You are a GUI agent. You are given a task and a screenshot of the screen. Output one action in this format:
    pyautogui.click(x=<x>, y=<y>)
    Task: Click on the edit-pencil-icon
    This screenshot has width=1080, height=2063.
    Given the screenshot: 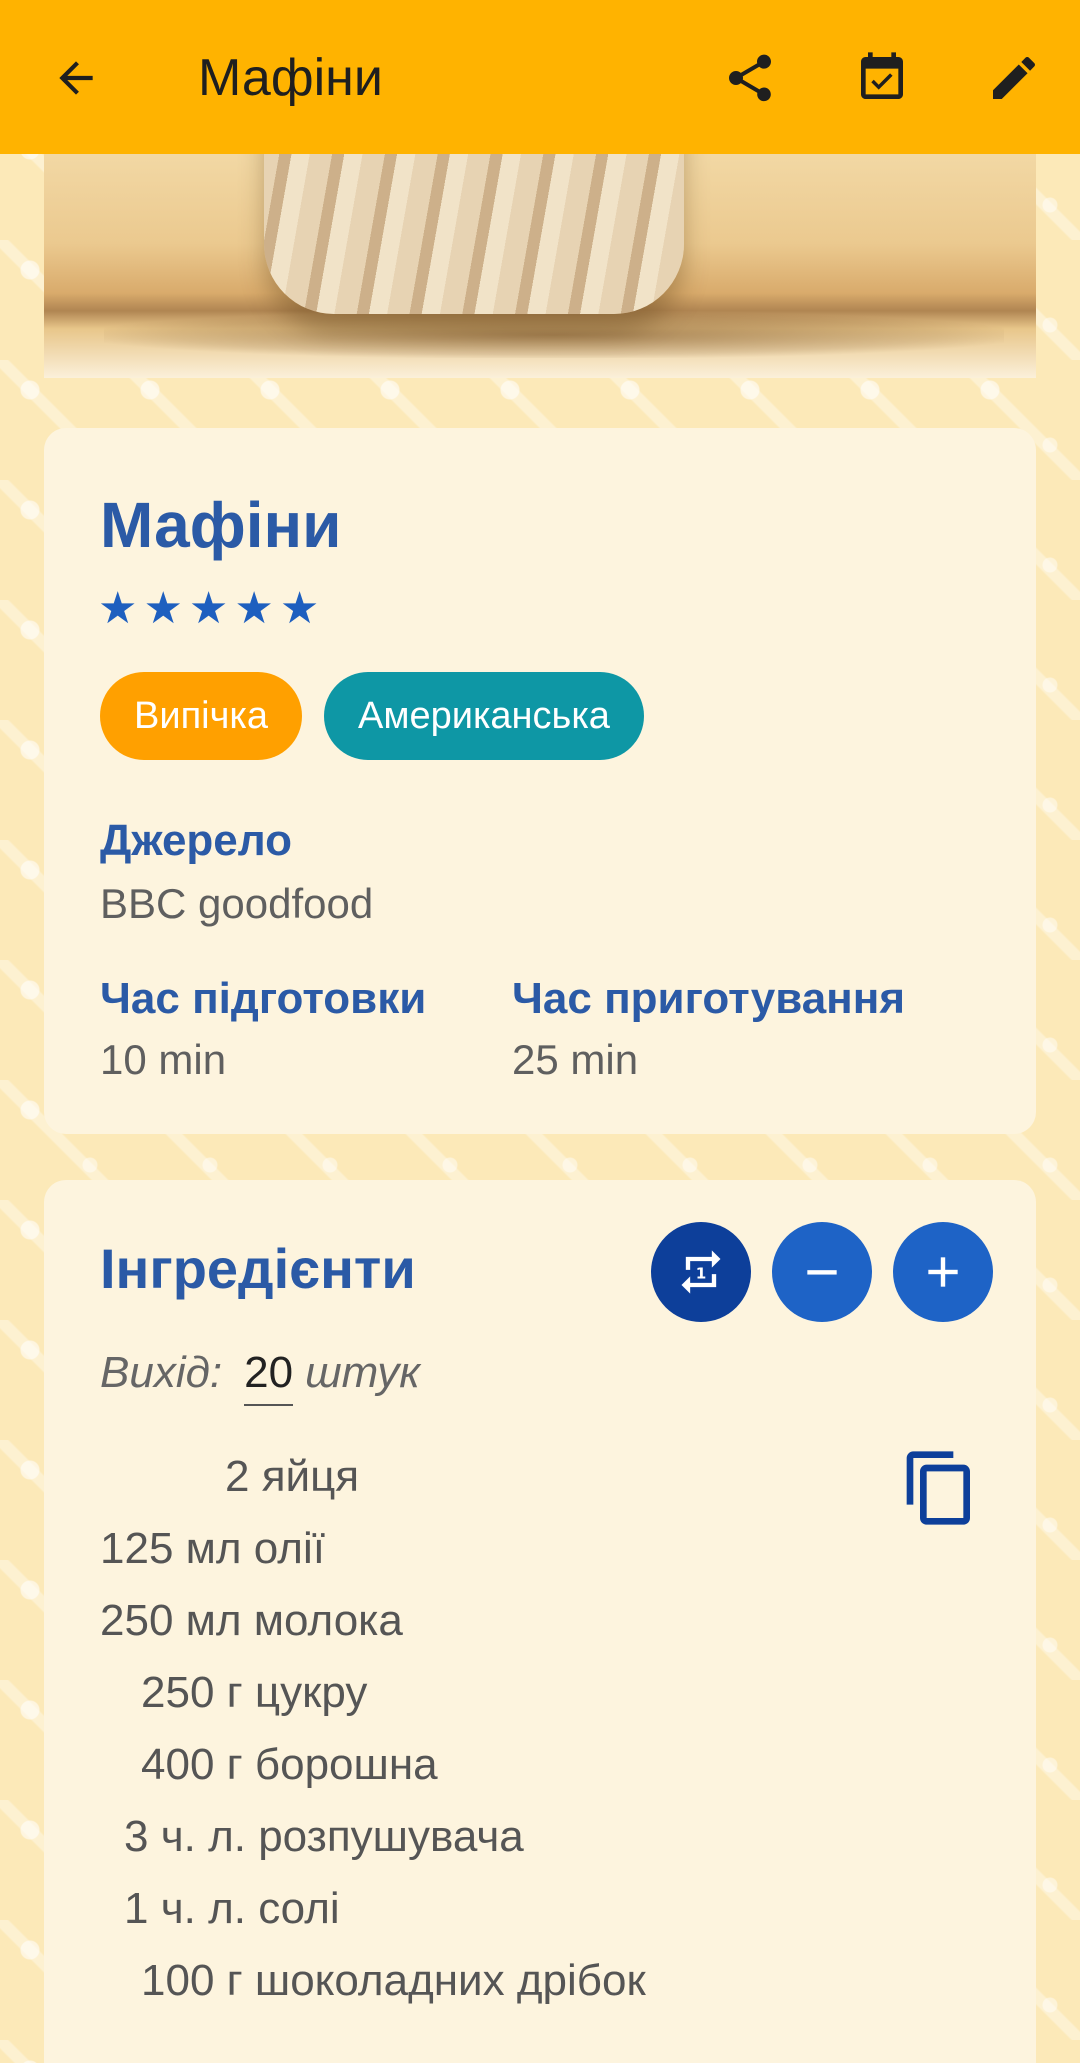 What is the action you would take?
    pyautogui.click(x=1014, y=77)
    